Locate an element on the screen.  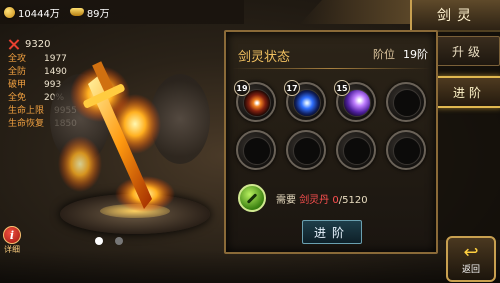
requirement-row: 需要 剑灵丹 0/5120 is located at coordinates (303, 198).